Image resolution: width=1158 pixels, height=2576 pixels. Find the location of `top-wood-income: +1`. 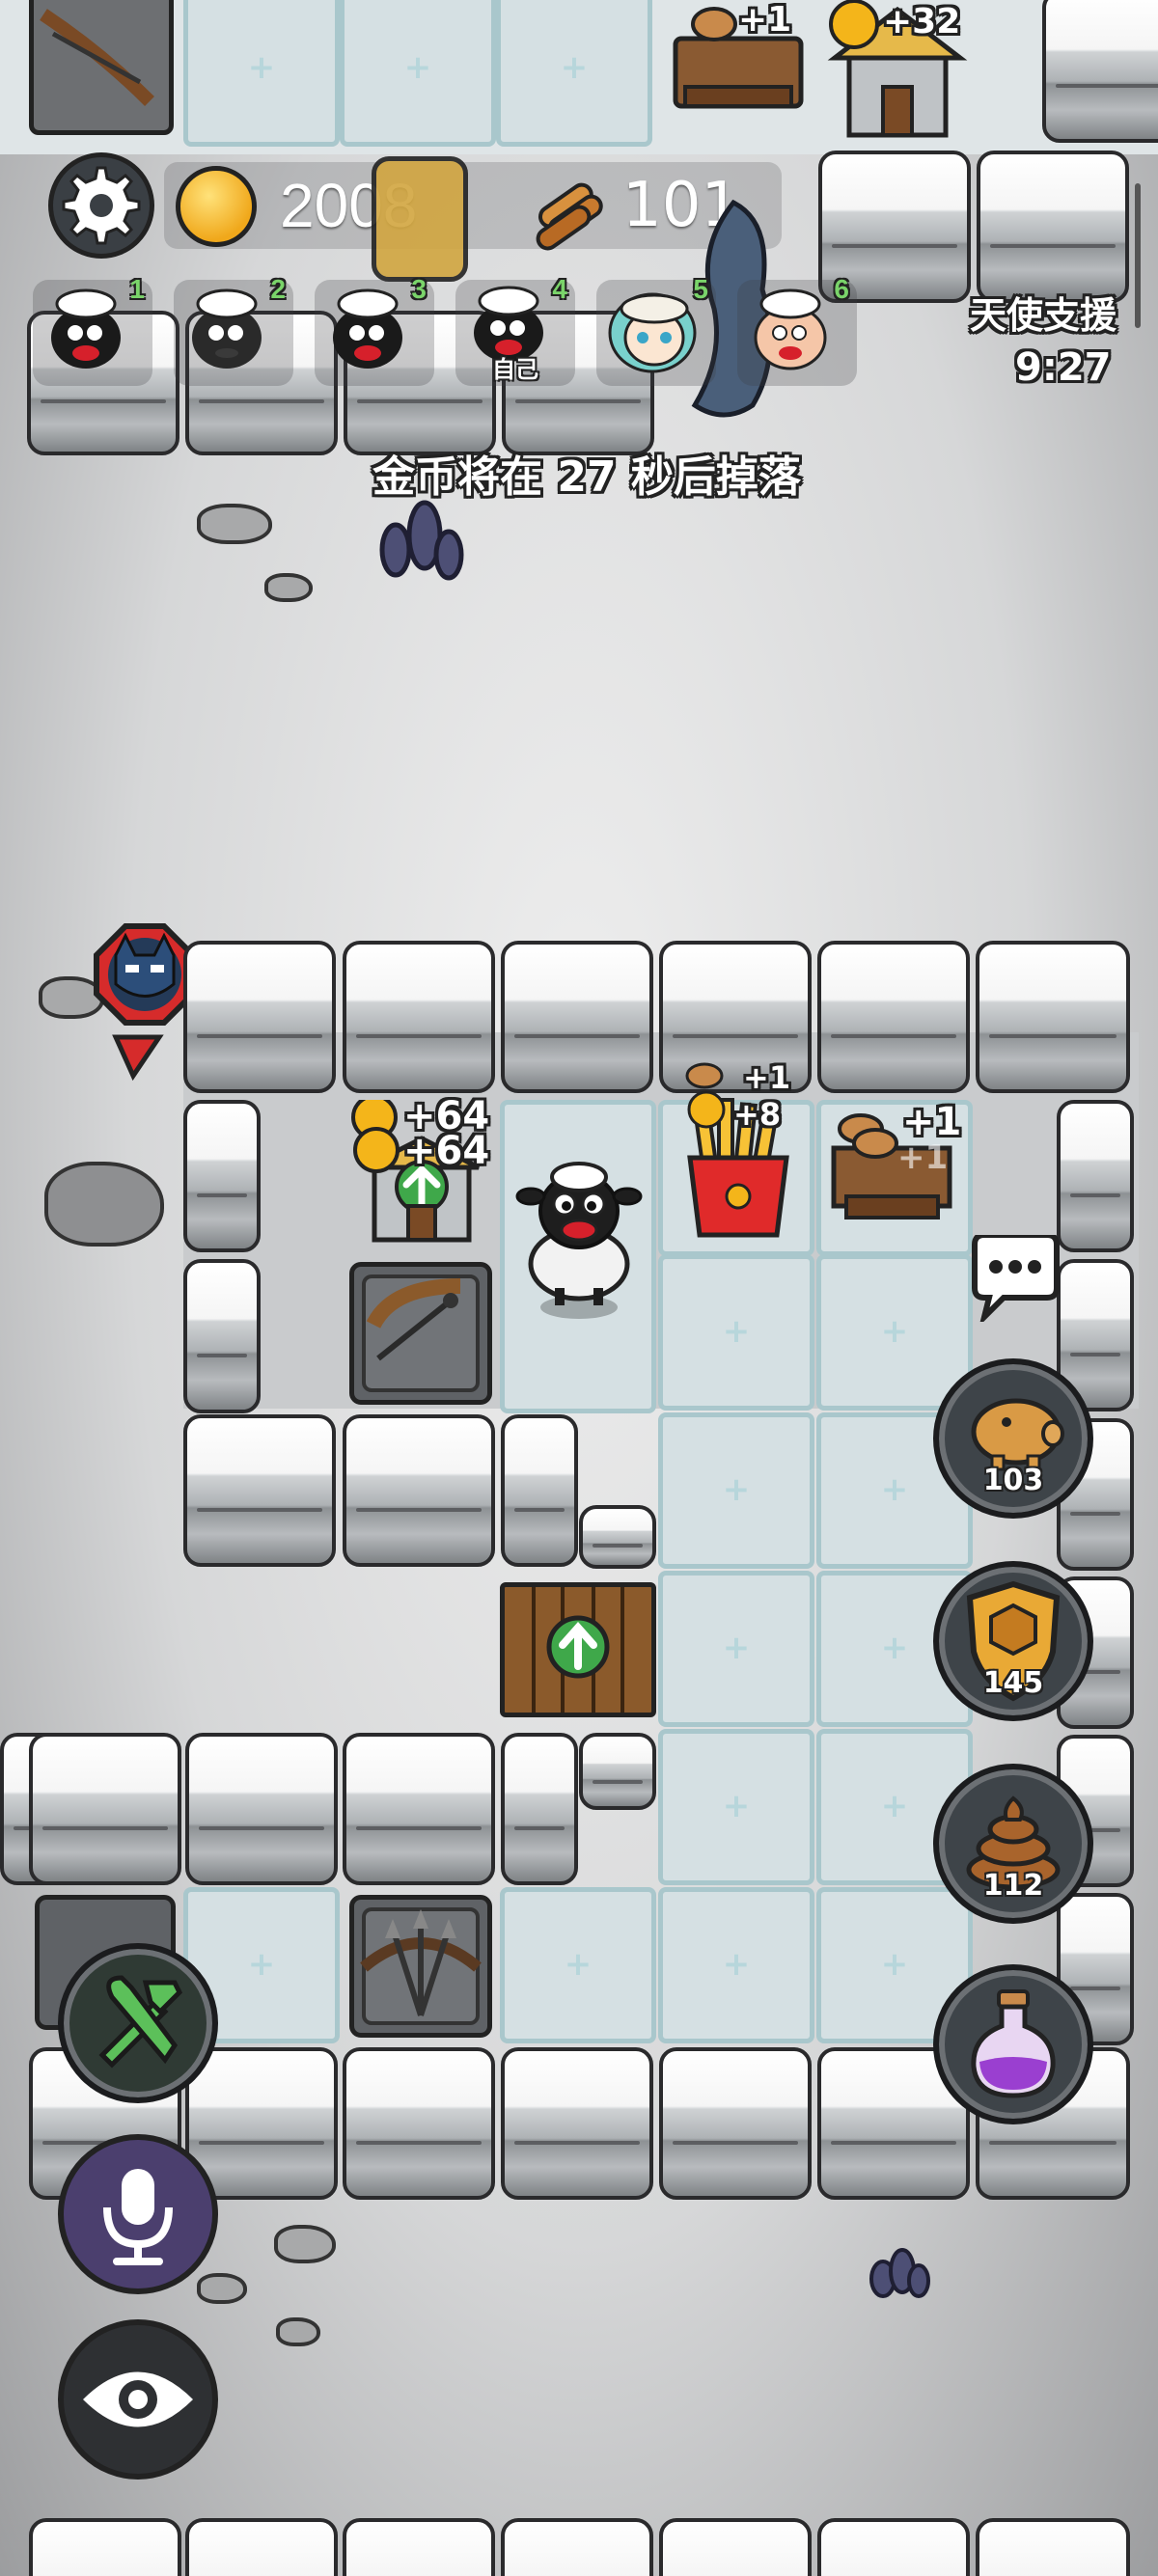

top-wood-income: +1 is located at coordinates (765, 20).